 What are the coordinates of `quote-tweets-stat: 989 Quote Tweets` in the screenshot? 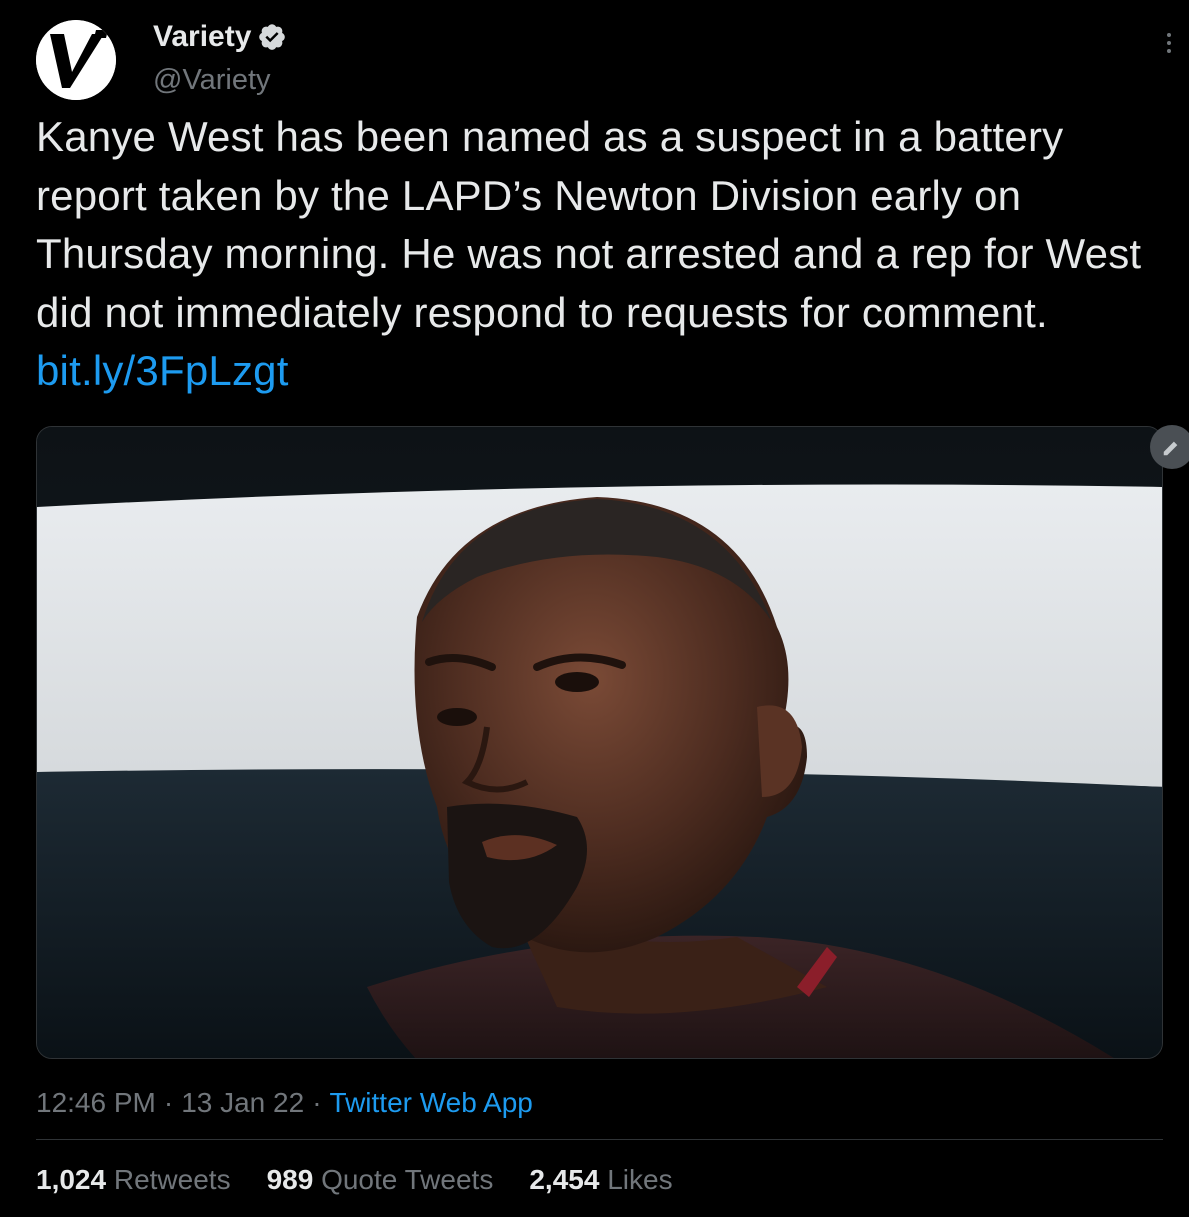 It's located at (380, 1180).